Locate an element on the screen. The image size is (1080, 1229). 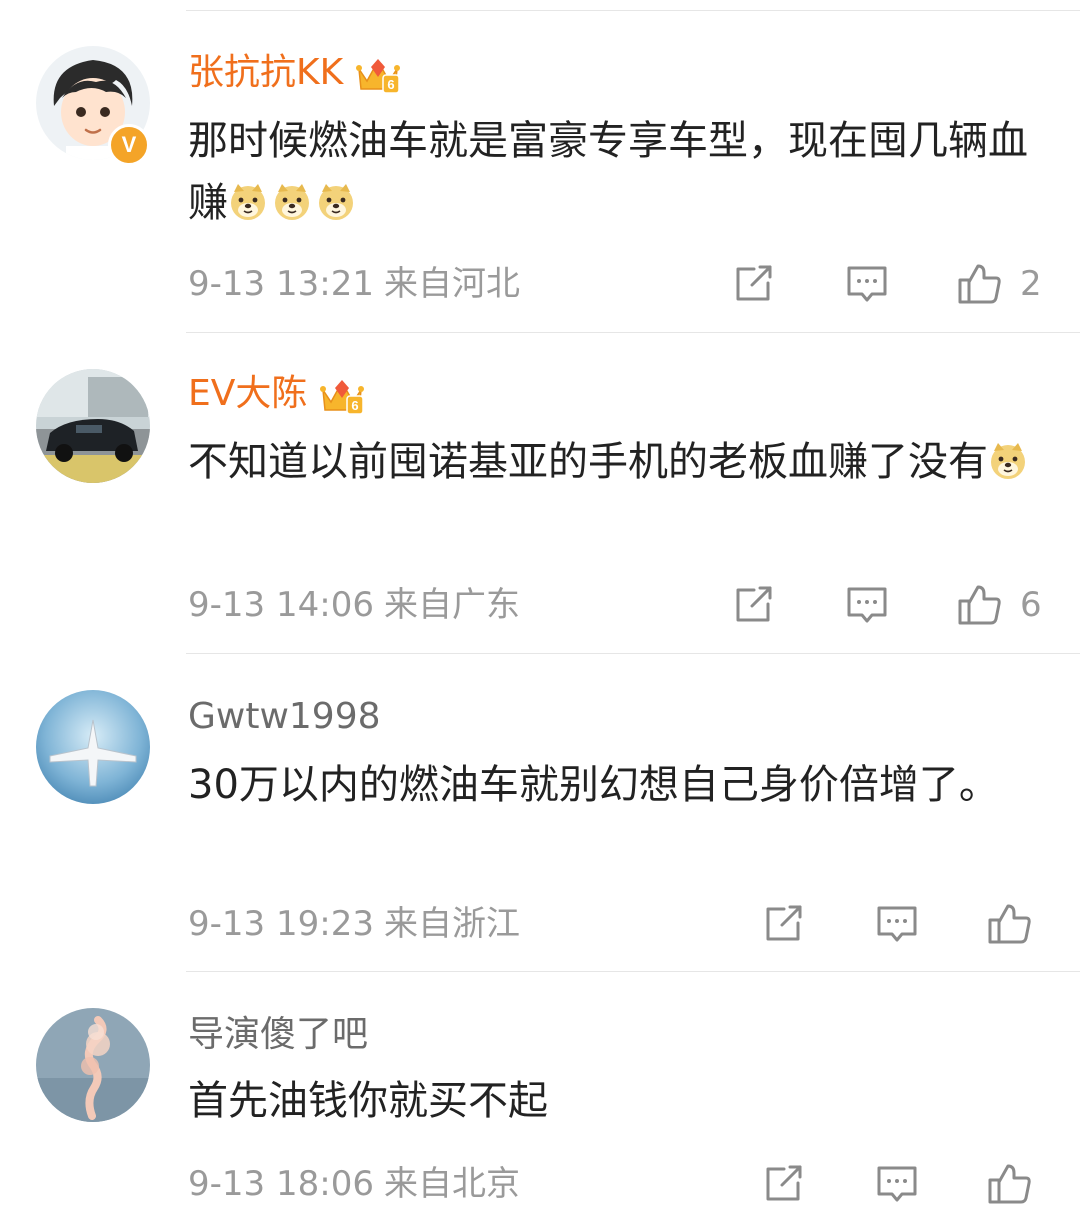
comment-meta: 9-13 18:06 来自北京 is located at coordinates (354, 1184).